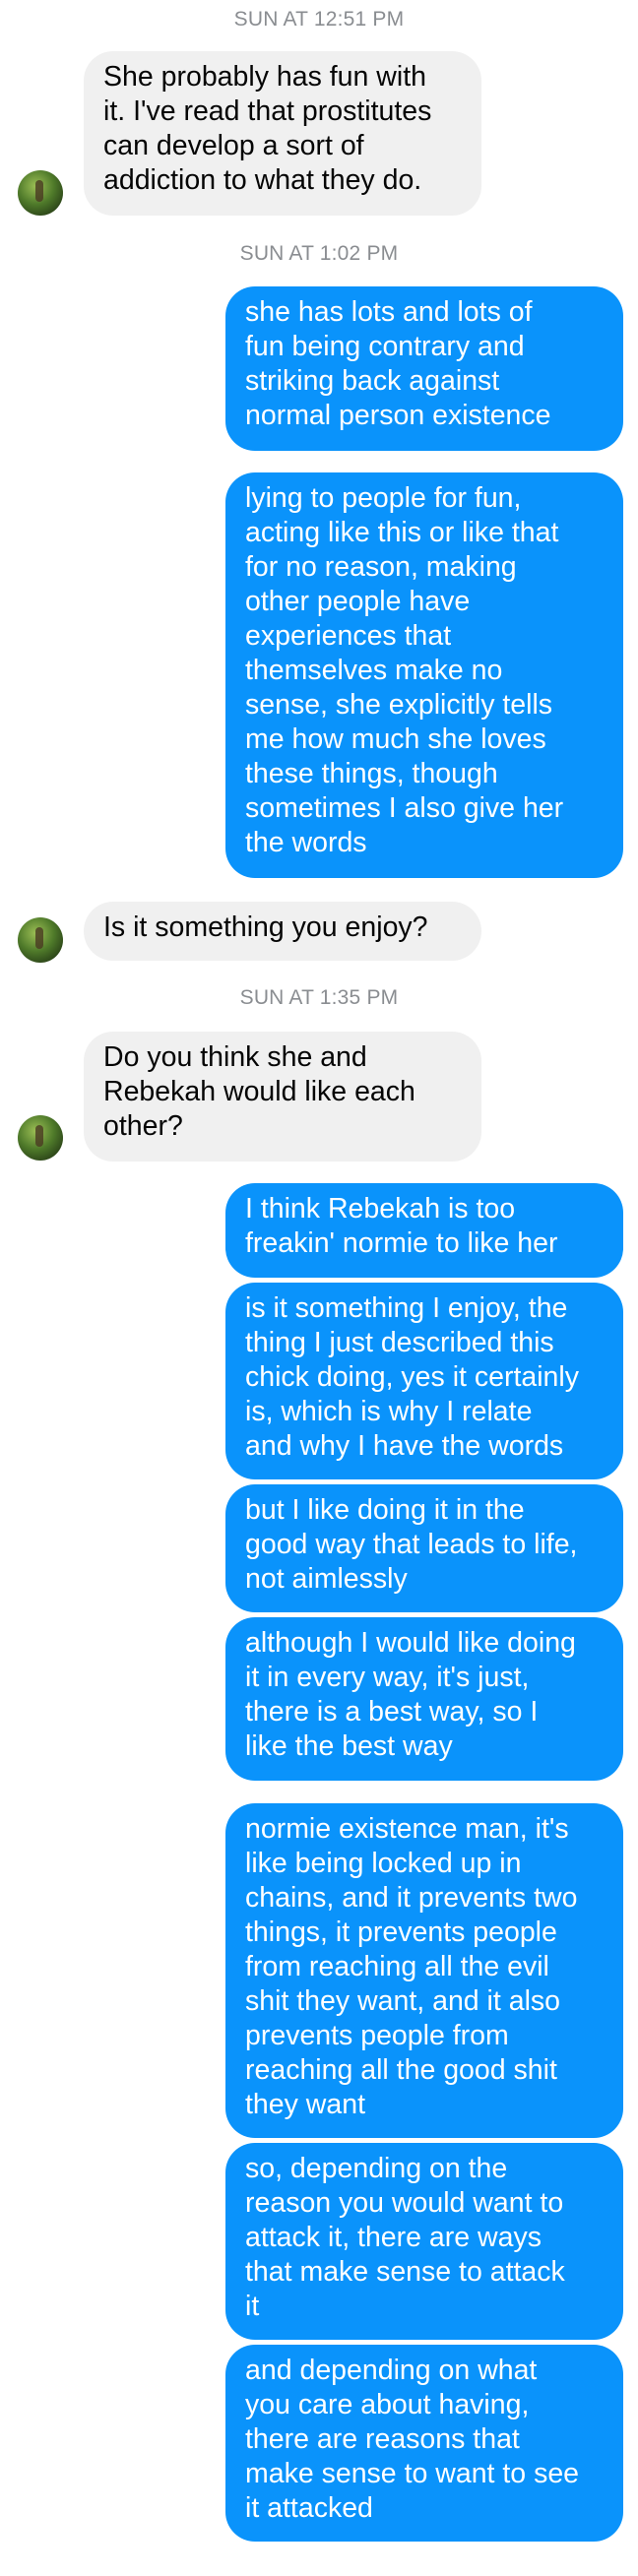  What do you see at coordinates (319, 254) in the screenshot?
I see `timestamp: SUN AT 1:02 PM` at bounding box center [319, 254].